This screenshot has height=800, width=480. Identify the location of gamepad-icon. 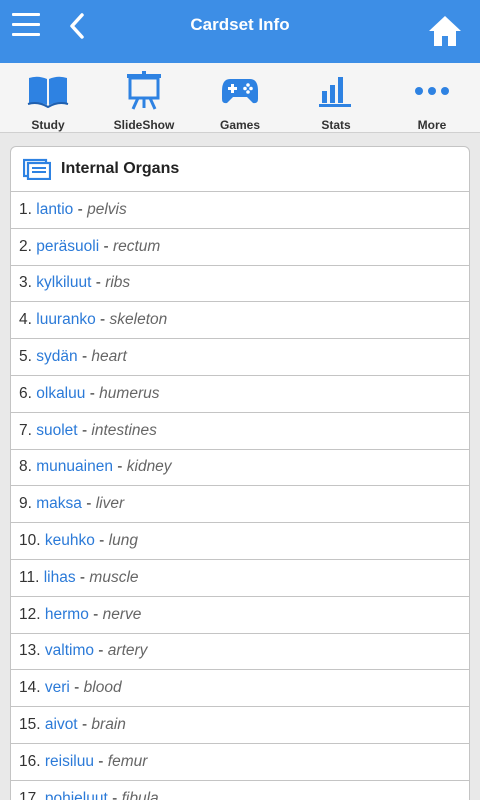
(240, 91).